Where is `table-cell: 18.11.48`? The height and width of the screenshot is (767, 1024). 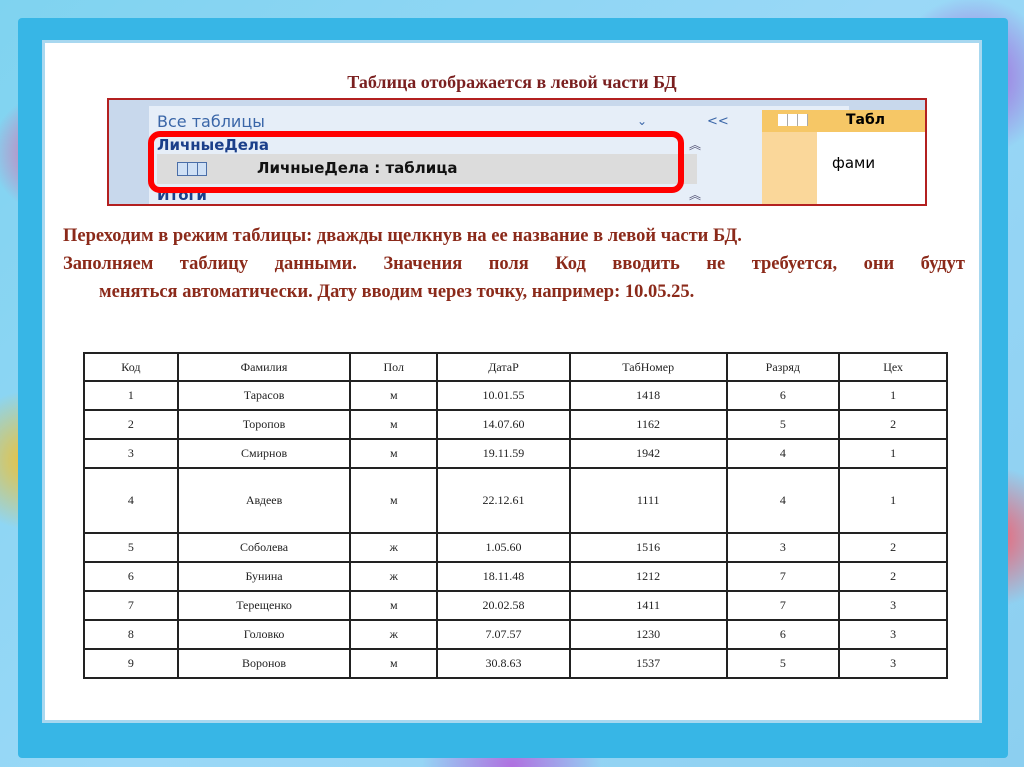 table-cell: 18.11.48 is located at coordinates (503, 576).